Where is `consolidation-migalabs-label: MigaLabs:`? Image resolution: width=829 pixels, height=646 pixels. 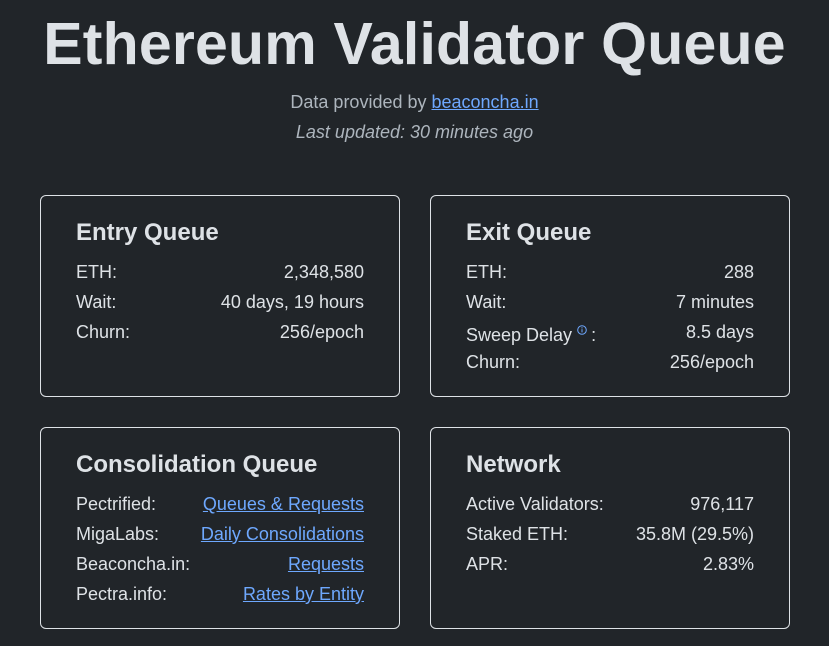 consolidation-migalabs-label: MigaLabs: is located at coordinates (118, 534).